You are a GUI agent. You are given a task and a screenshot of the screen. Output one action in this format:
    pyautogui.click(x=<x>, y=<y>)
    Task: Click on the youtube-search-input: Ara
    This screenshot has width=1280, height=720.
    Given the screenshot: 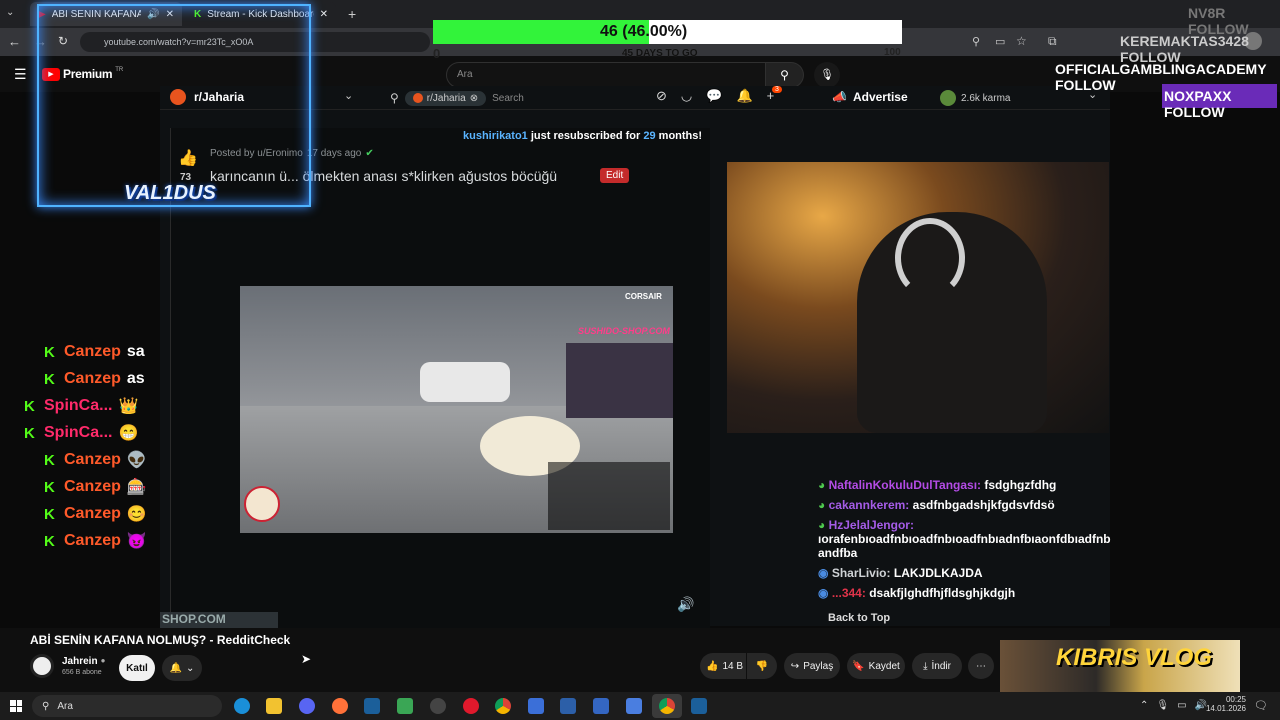 What is the action you would take?
    pyautogui.click(x=606, y=75)
    